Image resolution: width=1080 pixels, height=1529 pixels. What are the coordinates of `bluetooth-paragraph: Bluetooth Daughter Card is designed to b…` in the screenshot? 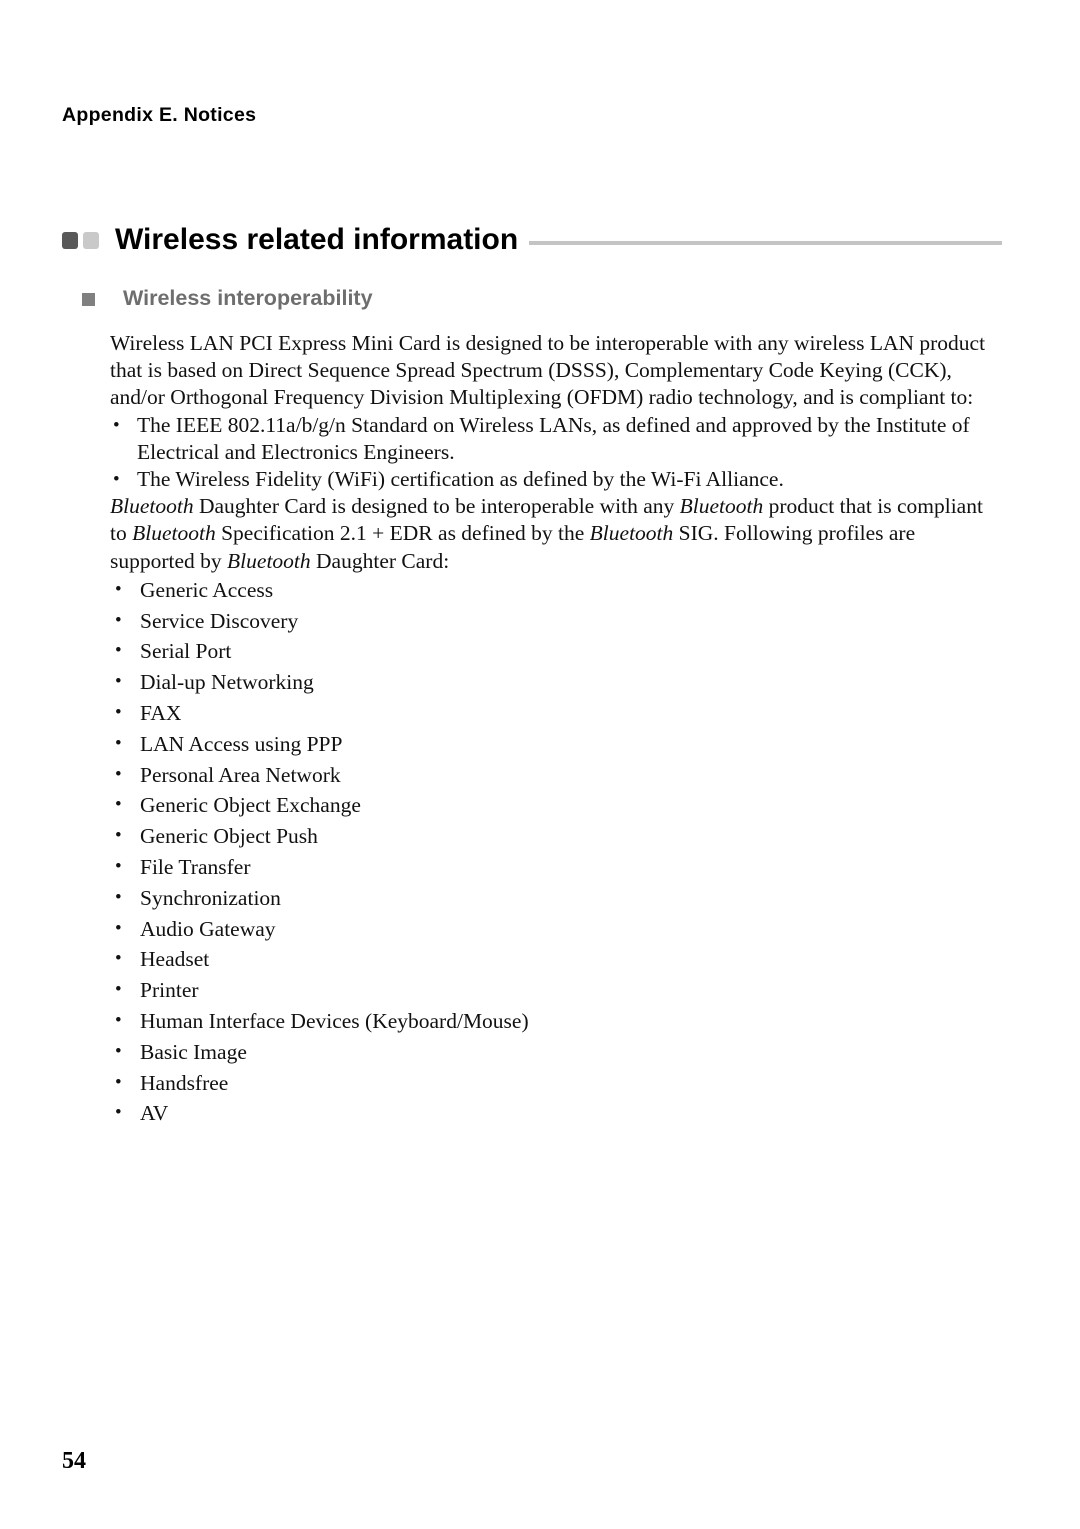 It's located at (551, 534).